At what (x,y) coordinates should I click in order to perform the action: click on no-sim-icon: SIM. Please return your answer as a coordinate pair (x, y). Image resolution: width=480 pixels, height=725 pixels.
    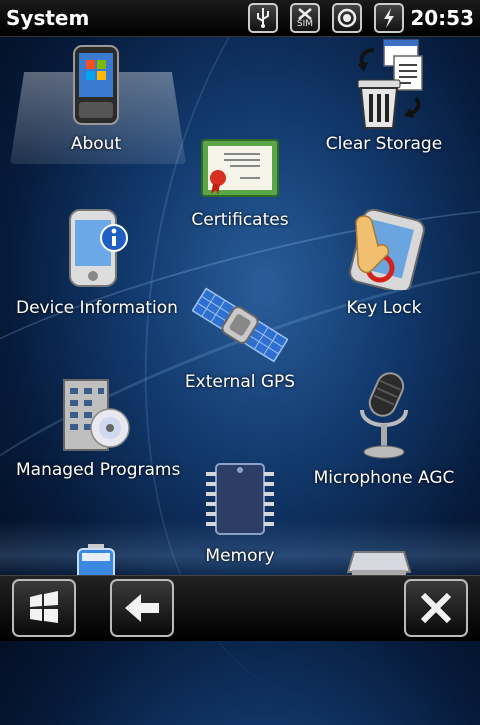
    Looking at the image, I should click on (305, 18).